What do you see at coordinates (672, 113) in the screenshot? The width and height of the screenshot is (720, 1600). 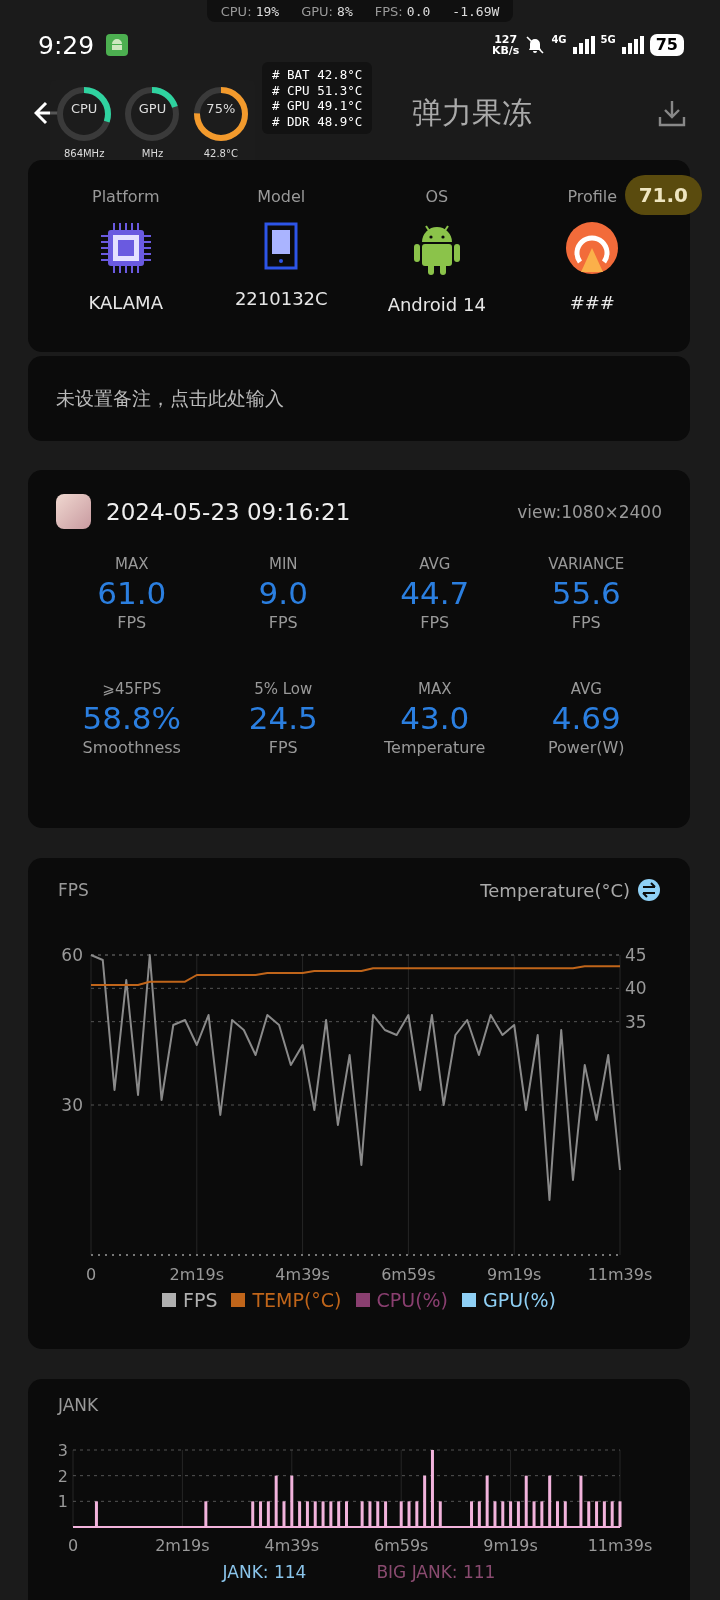 I see `download-icon` at bounding box center [672, 113].